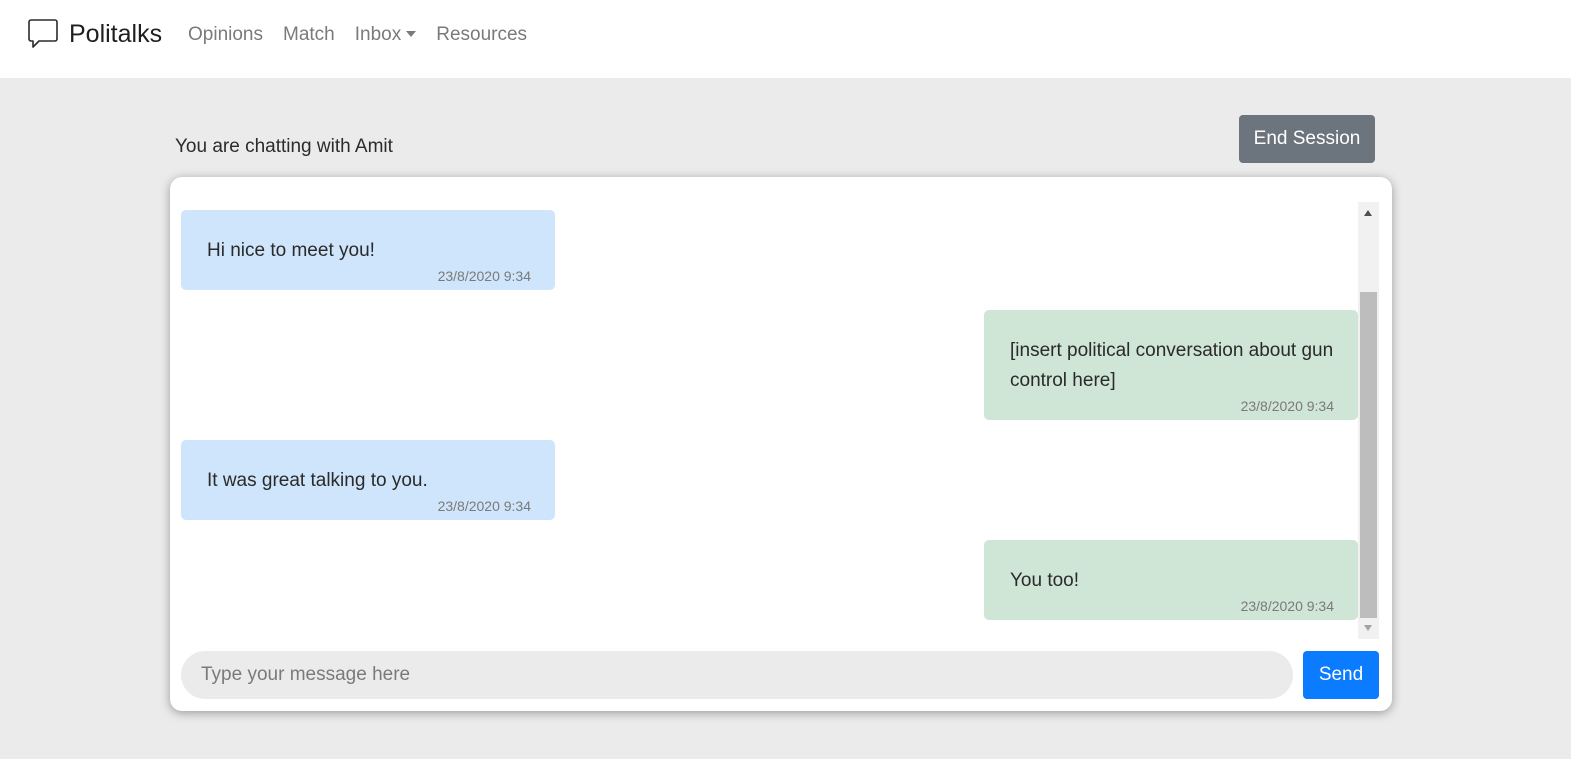 The height and width of the screenshot is (759, 1571). Describe the element at coordinates (1171, 580) in the screenshot. I see `message-sent: You too! 23/8/2020 9:34` at that location.